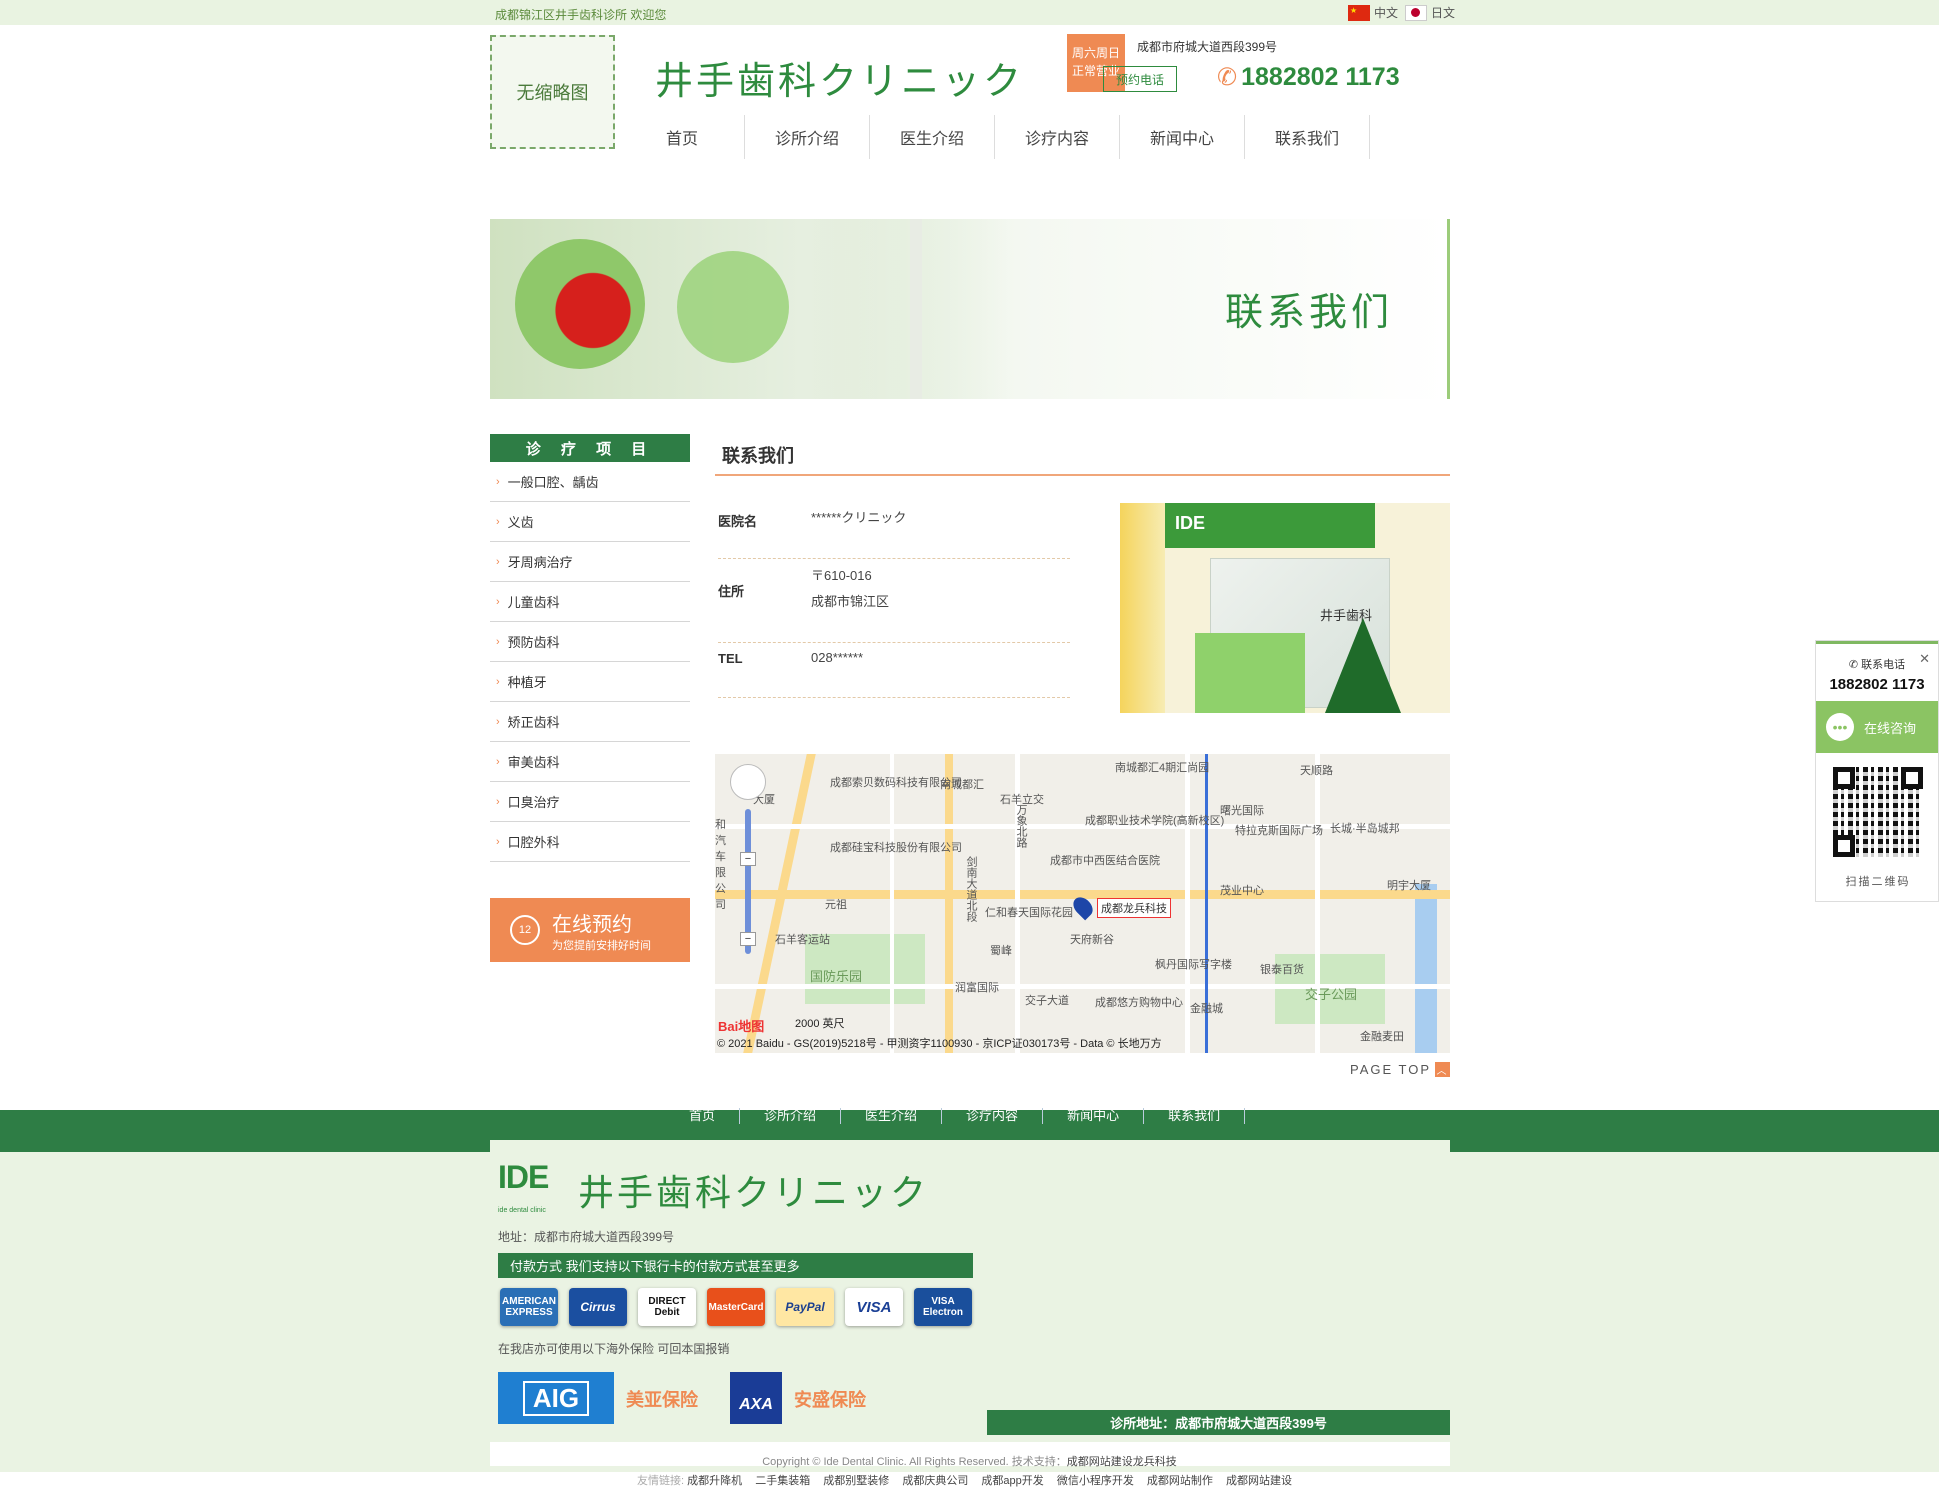  What do you see at coordinates (590, 602) in the screenshot?
I see `sidebar-item: › 儿童齿科` at bounding box center [590, 602].